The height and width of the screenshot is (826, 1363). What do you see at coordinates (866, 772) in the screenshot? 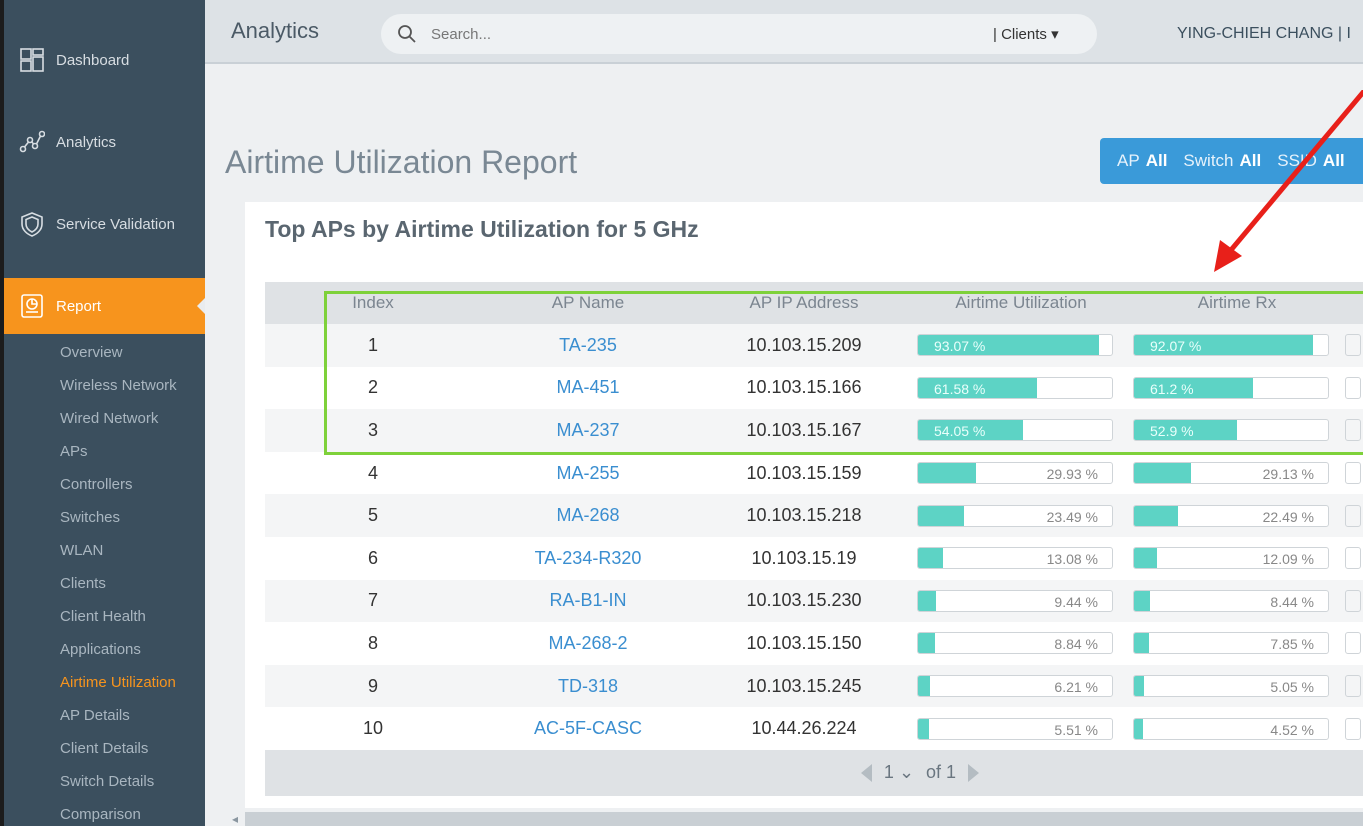
I see `prev-page-icon` at bounding box center [866, 772].